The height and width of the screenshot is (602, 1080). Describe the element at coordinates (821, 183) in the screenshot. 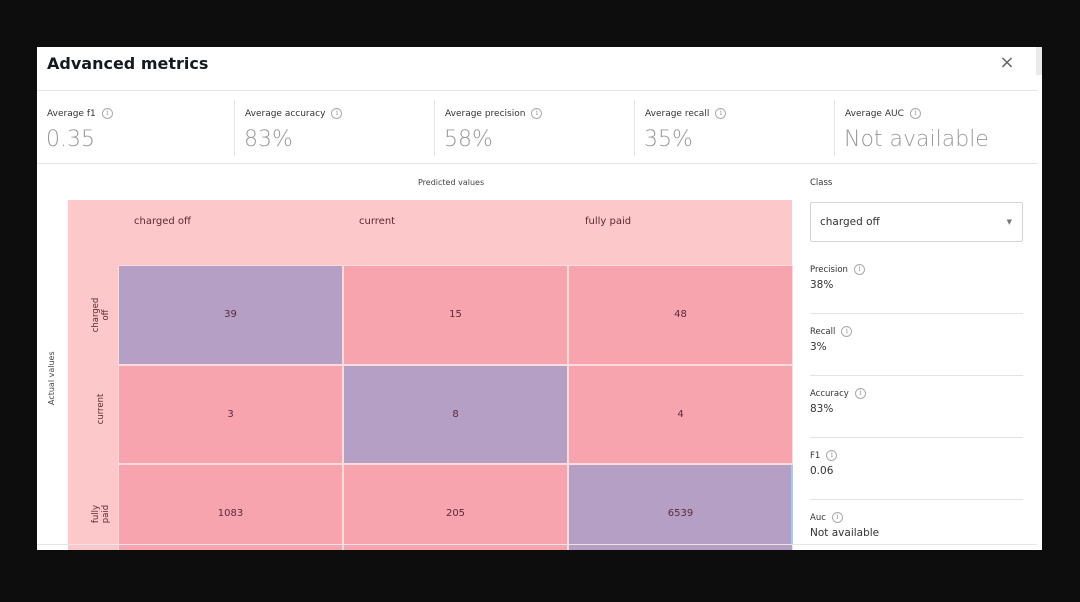

I see `class-label: Class` at that location.